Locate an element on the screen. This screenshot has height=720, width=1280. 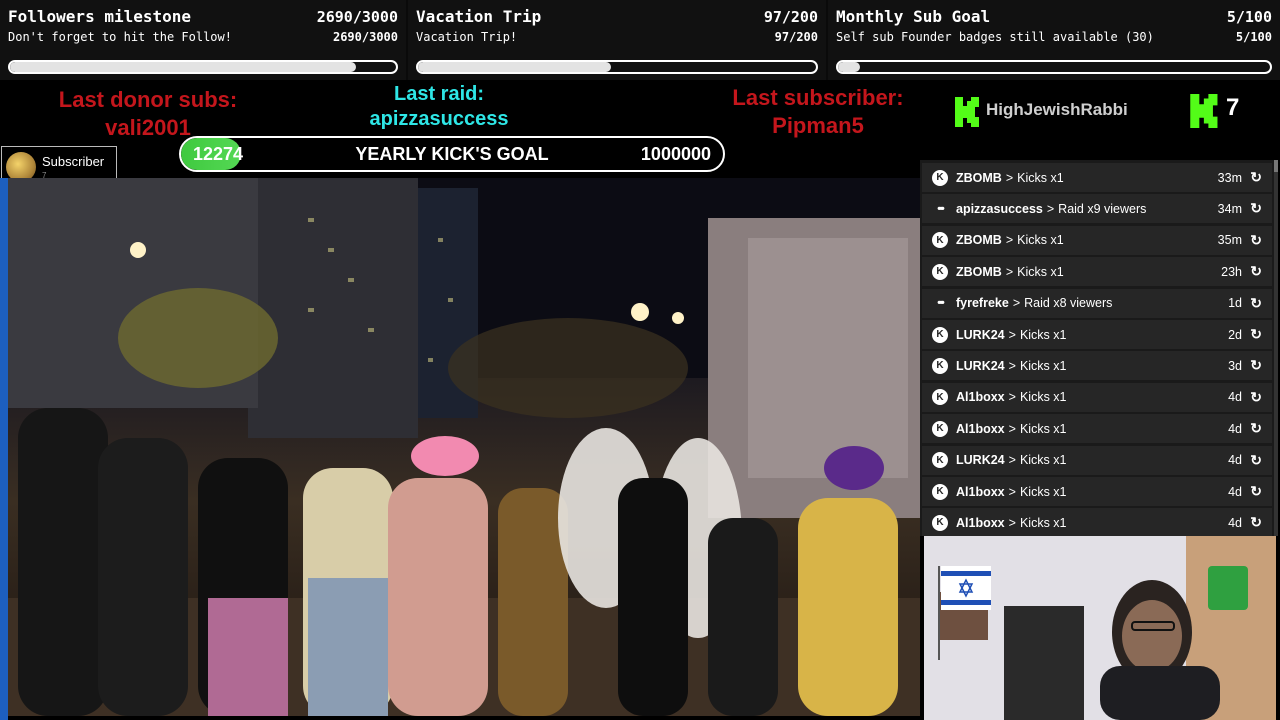
feed-item: ••• fyrefreke > Raid x8 viewers 1d ↻ is located at coordinates (1097, 303).